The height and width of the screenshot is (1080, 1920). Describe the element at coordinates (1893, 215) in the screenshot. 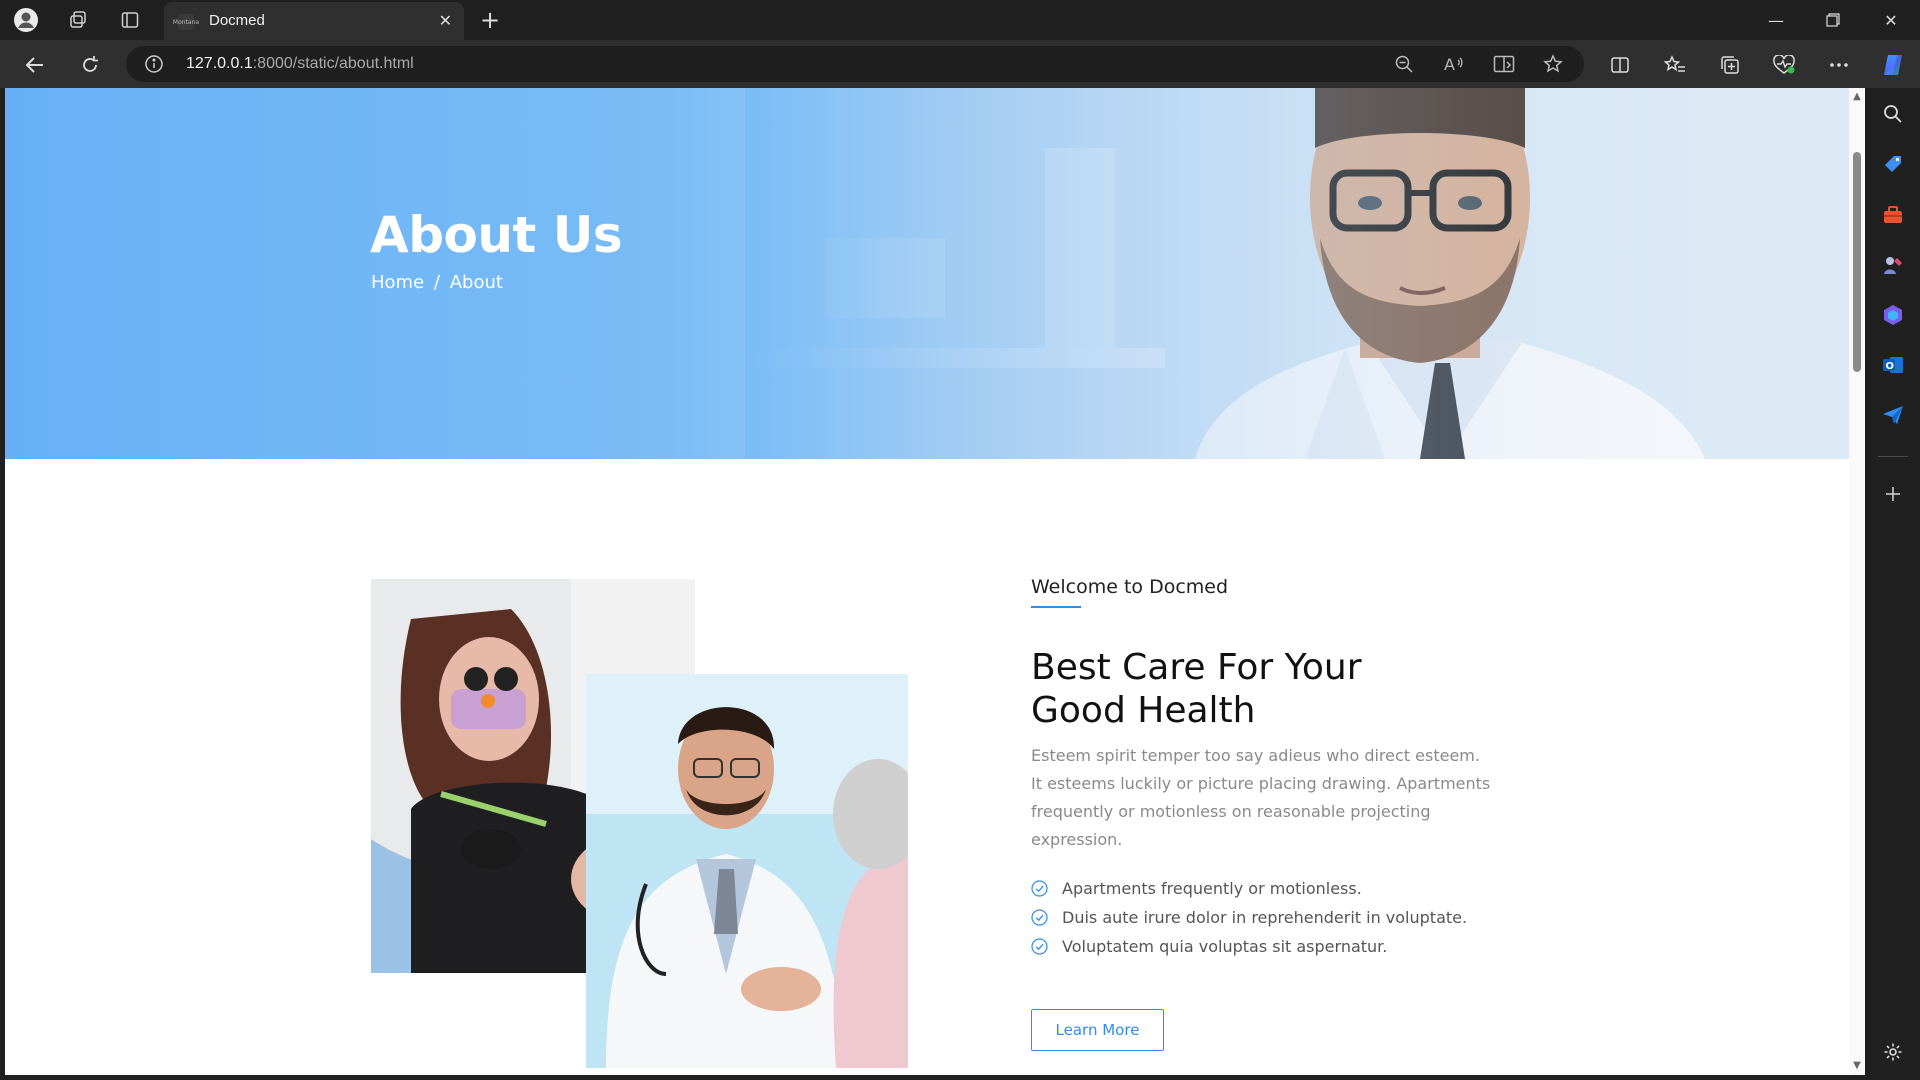

I see `tools-icon` at that location.